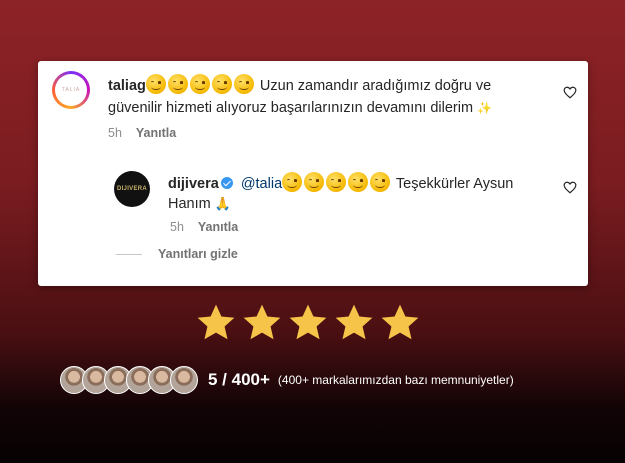  I want to click on pray-hands-icon: 🙏, so click(222, 203).